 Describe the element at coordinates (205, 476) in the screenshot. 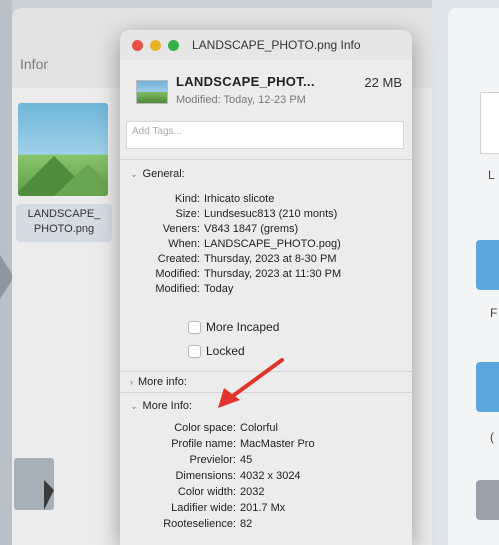

I see `more-info-key: Dimensions:` at that location.